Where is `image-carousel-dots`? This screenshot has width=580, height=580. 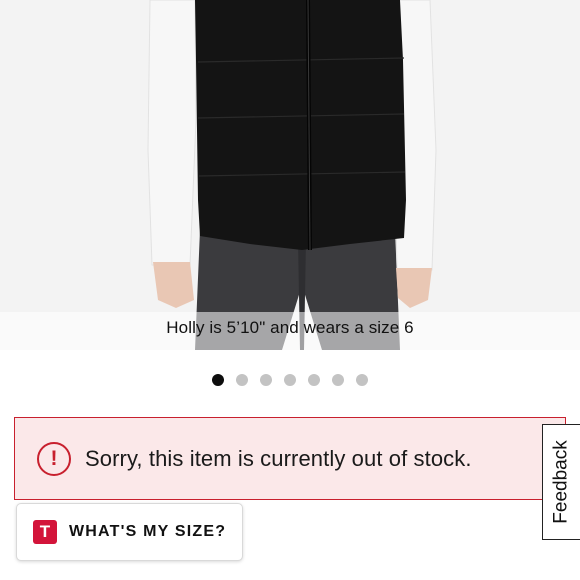 image-carousel-dots is located at coordinates (290, 380).